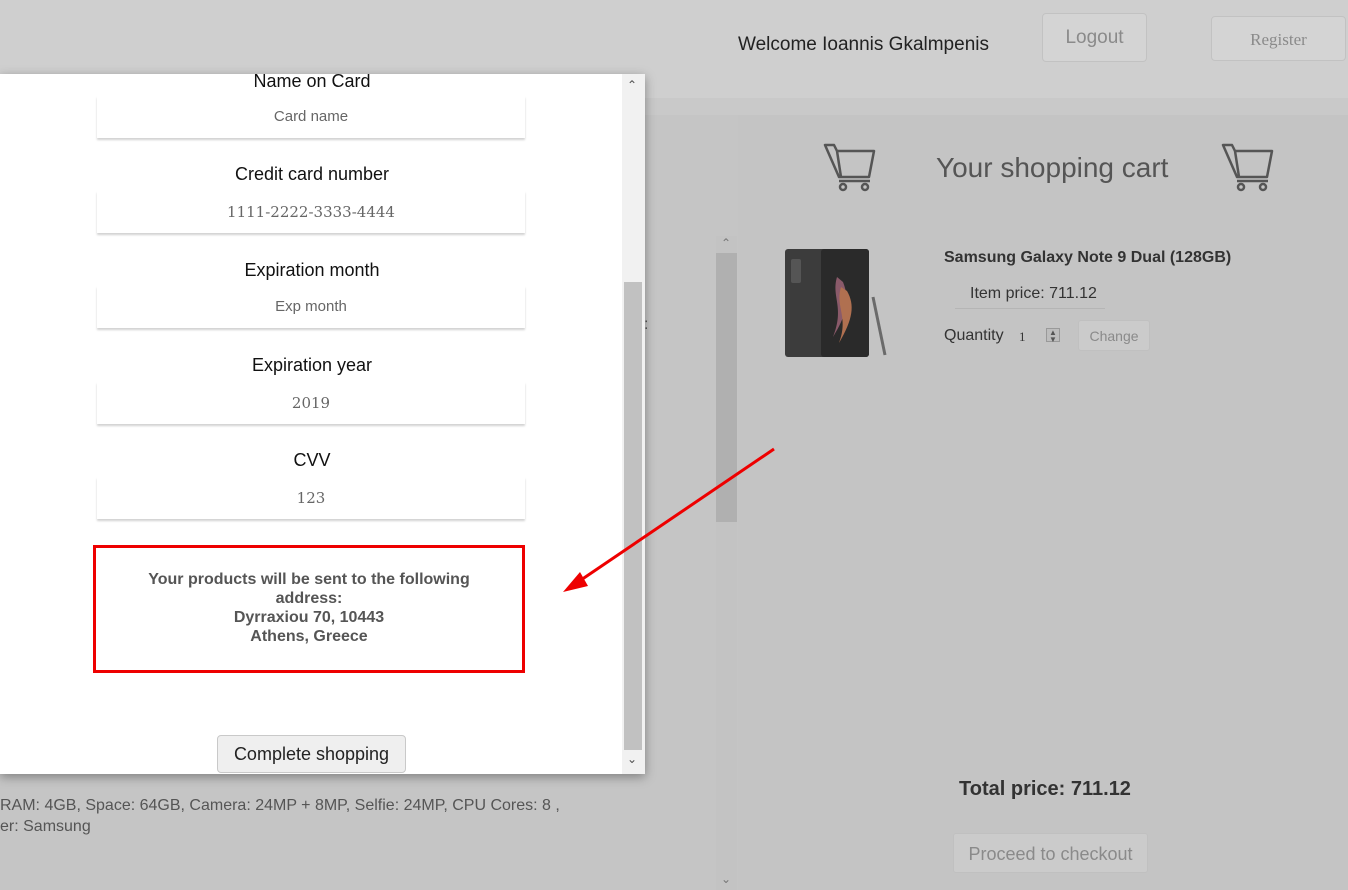 The width and height of the screenshot is (1348, 890). Describe the element at coordinates (311, 307) in the screenshot. I see `expiration-month-input: Exp month` at that location.